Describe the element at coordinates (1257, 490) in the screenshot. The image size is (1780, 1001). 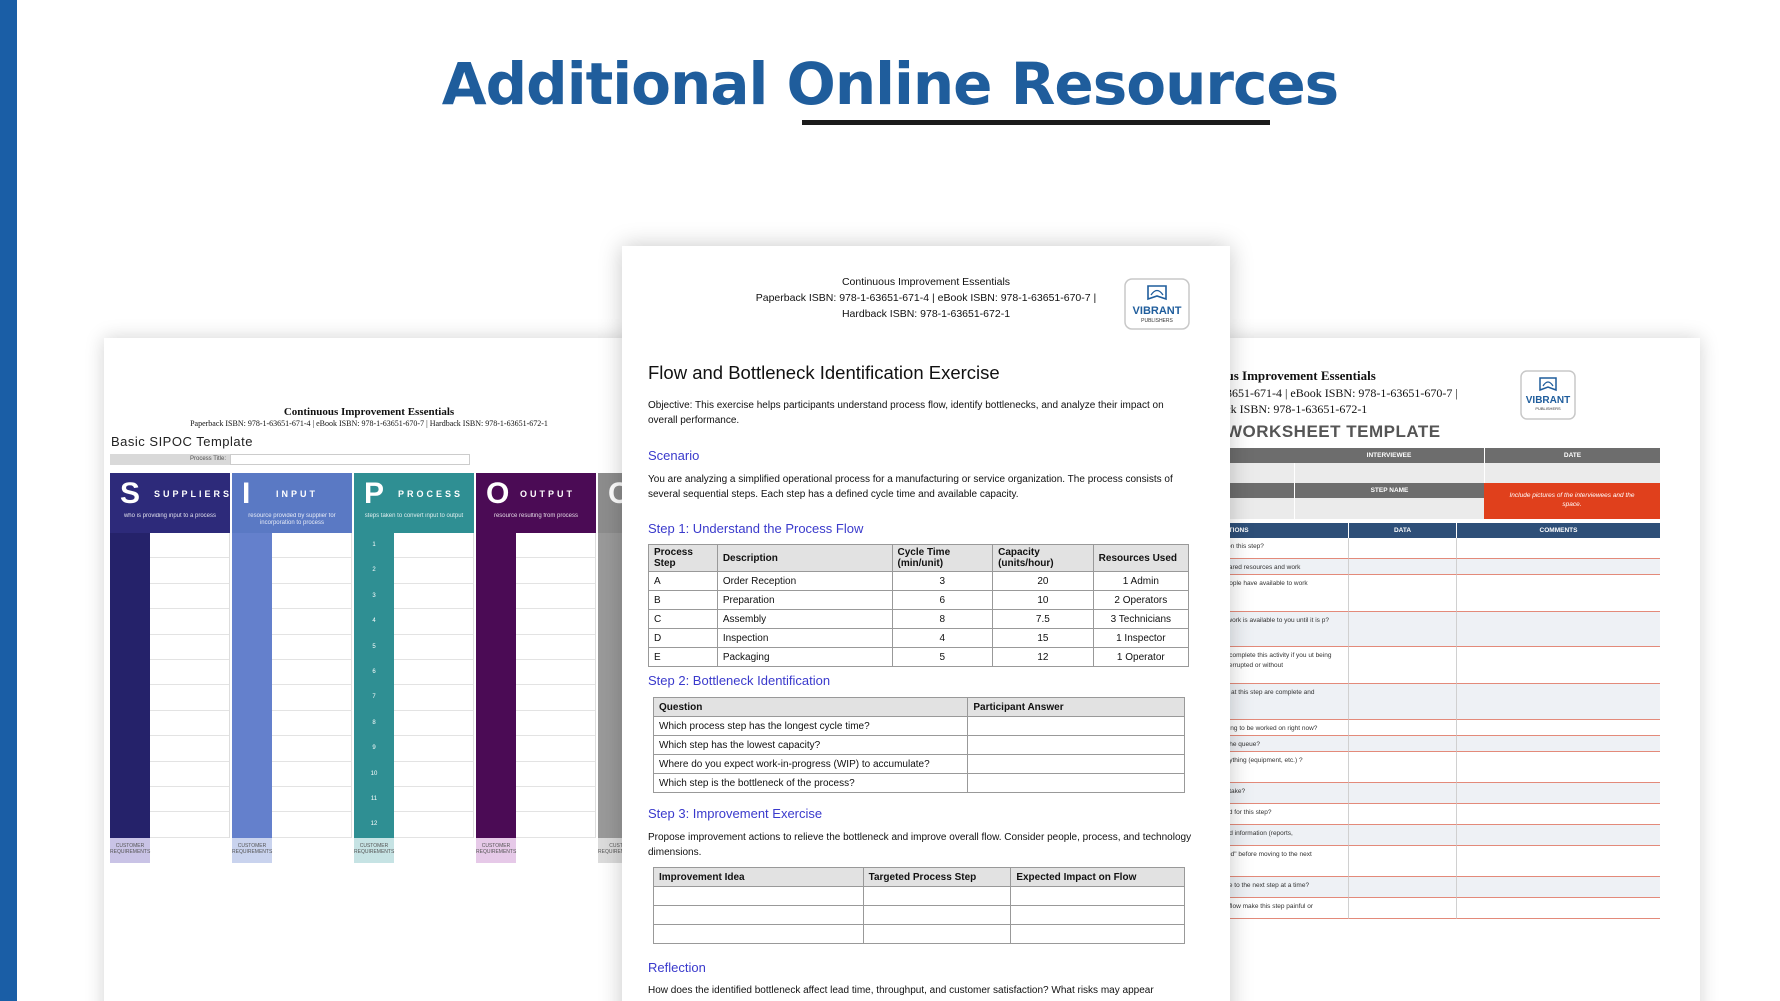
I see `header-cell-blank` at that location.